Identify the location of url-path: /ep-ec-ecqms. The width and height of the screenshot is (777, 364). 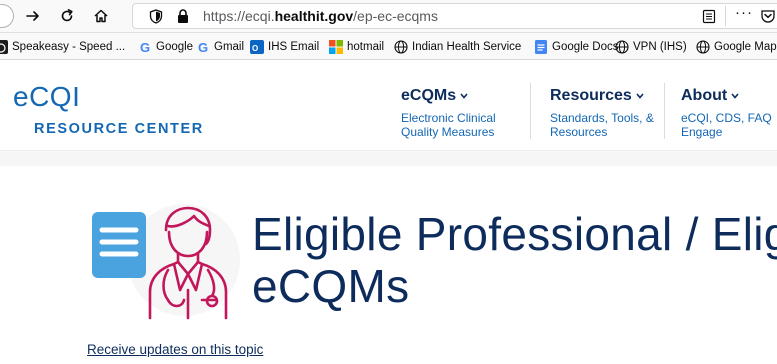
(395, 16).